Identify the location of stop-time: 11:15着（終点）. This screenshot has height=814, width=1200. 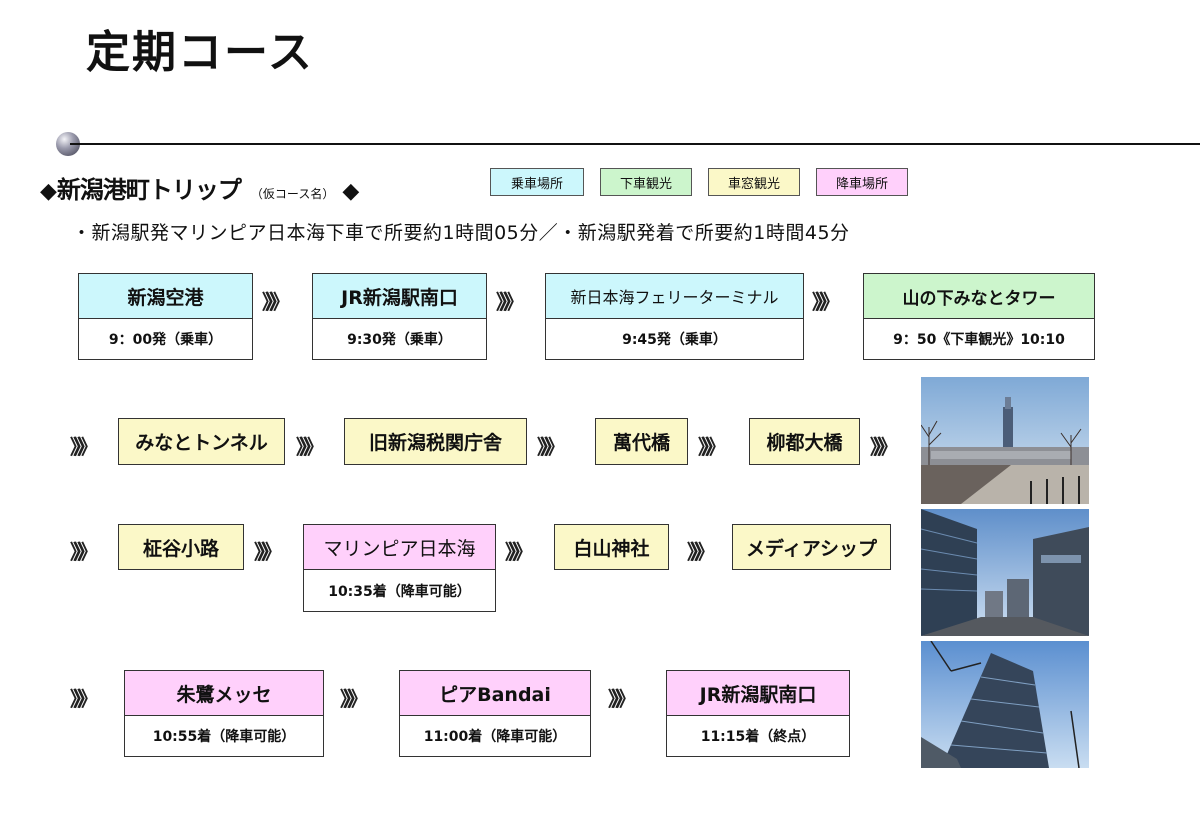
(758, 736).